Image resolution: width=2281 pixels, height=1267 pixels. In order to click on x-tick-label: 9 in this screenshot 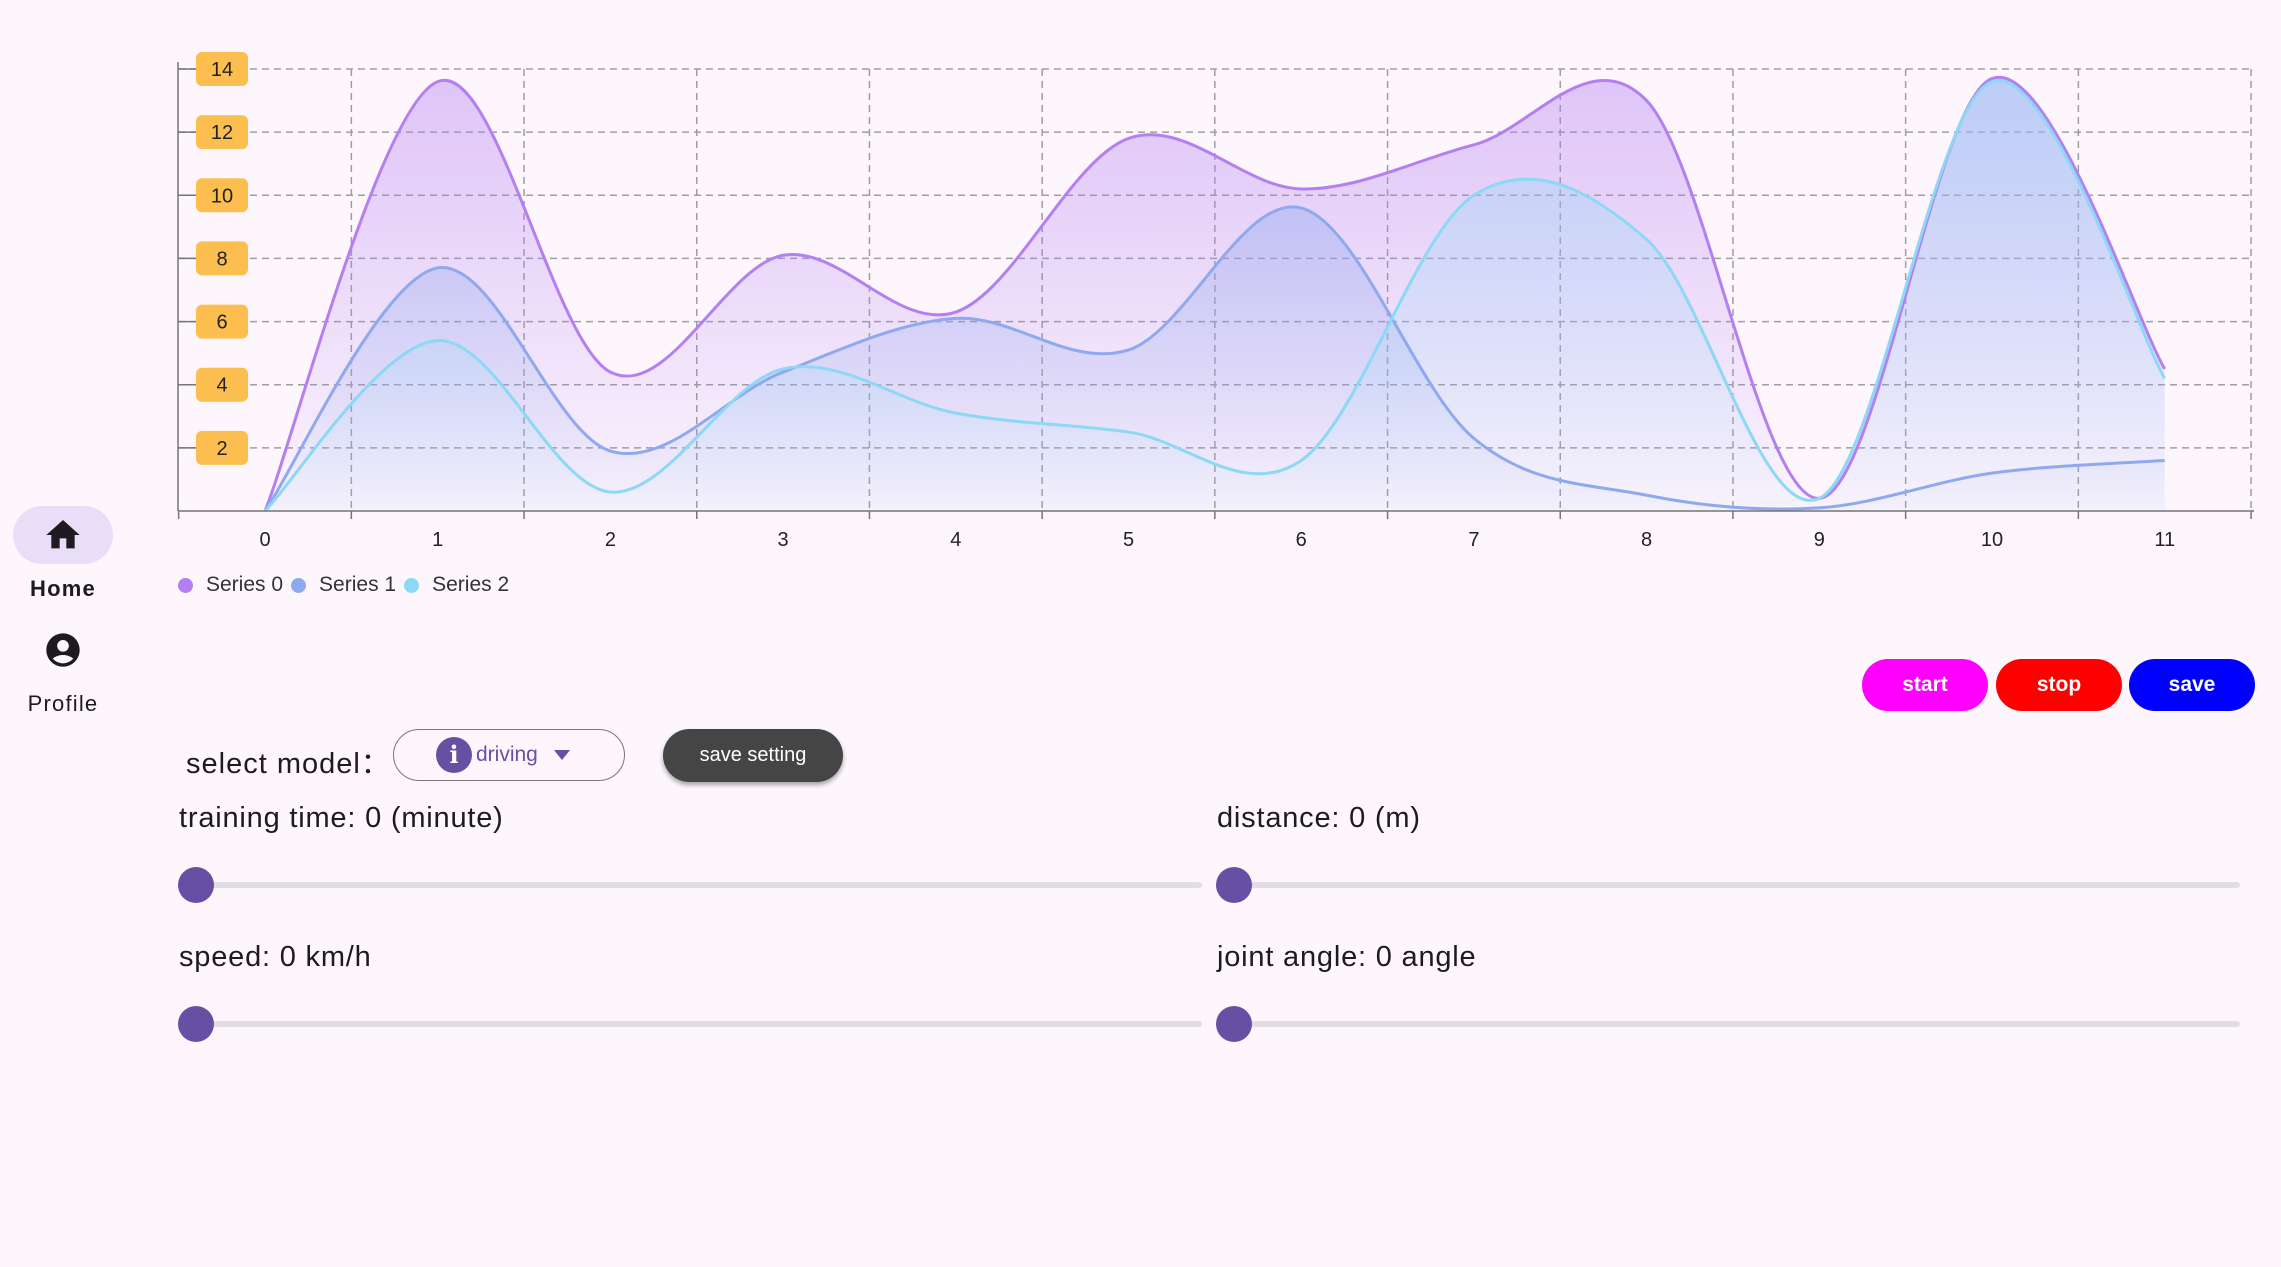, I will do `click(1819, 540)`.